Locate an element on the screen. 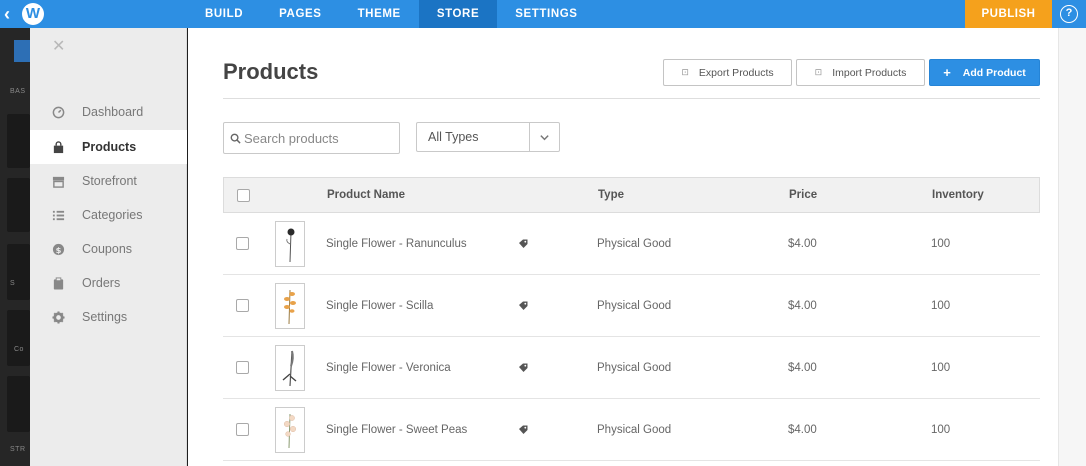 This screenshot has height=466, width=1086. help-icon: ? is located at coordinates (1069, 14).